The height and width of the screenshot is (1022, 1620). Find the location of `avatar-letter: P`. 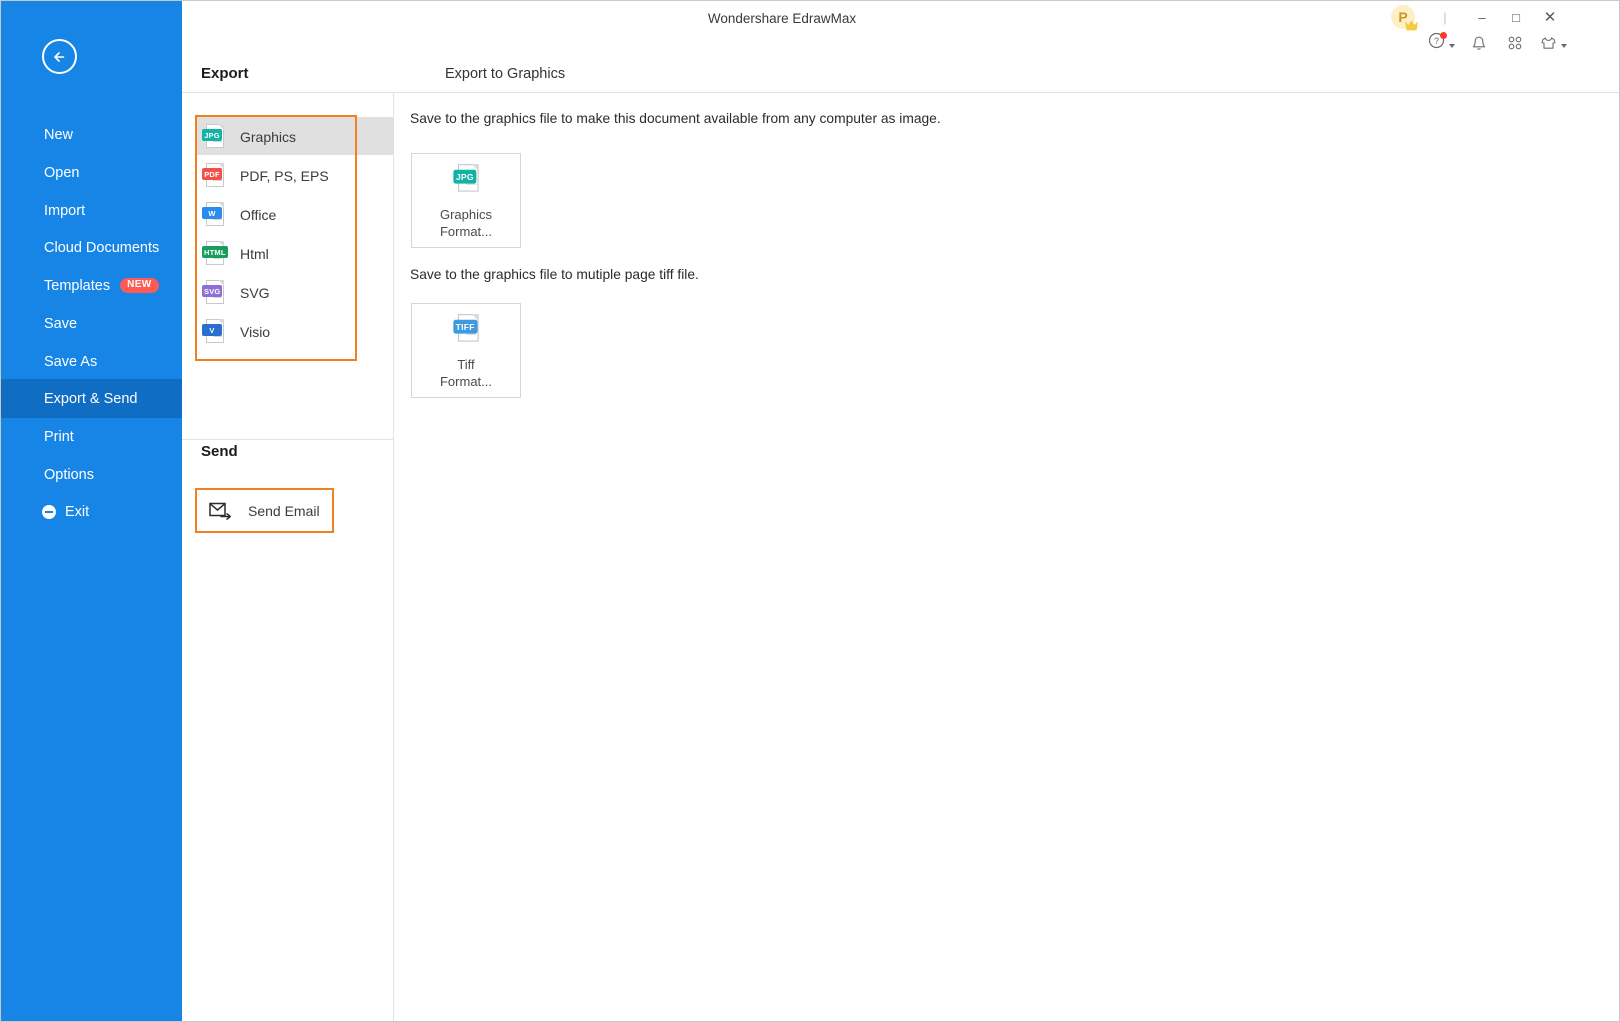

avatar-letter: P is located at coordinates (1403, 17).